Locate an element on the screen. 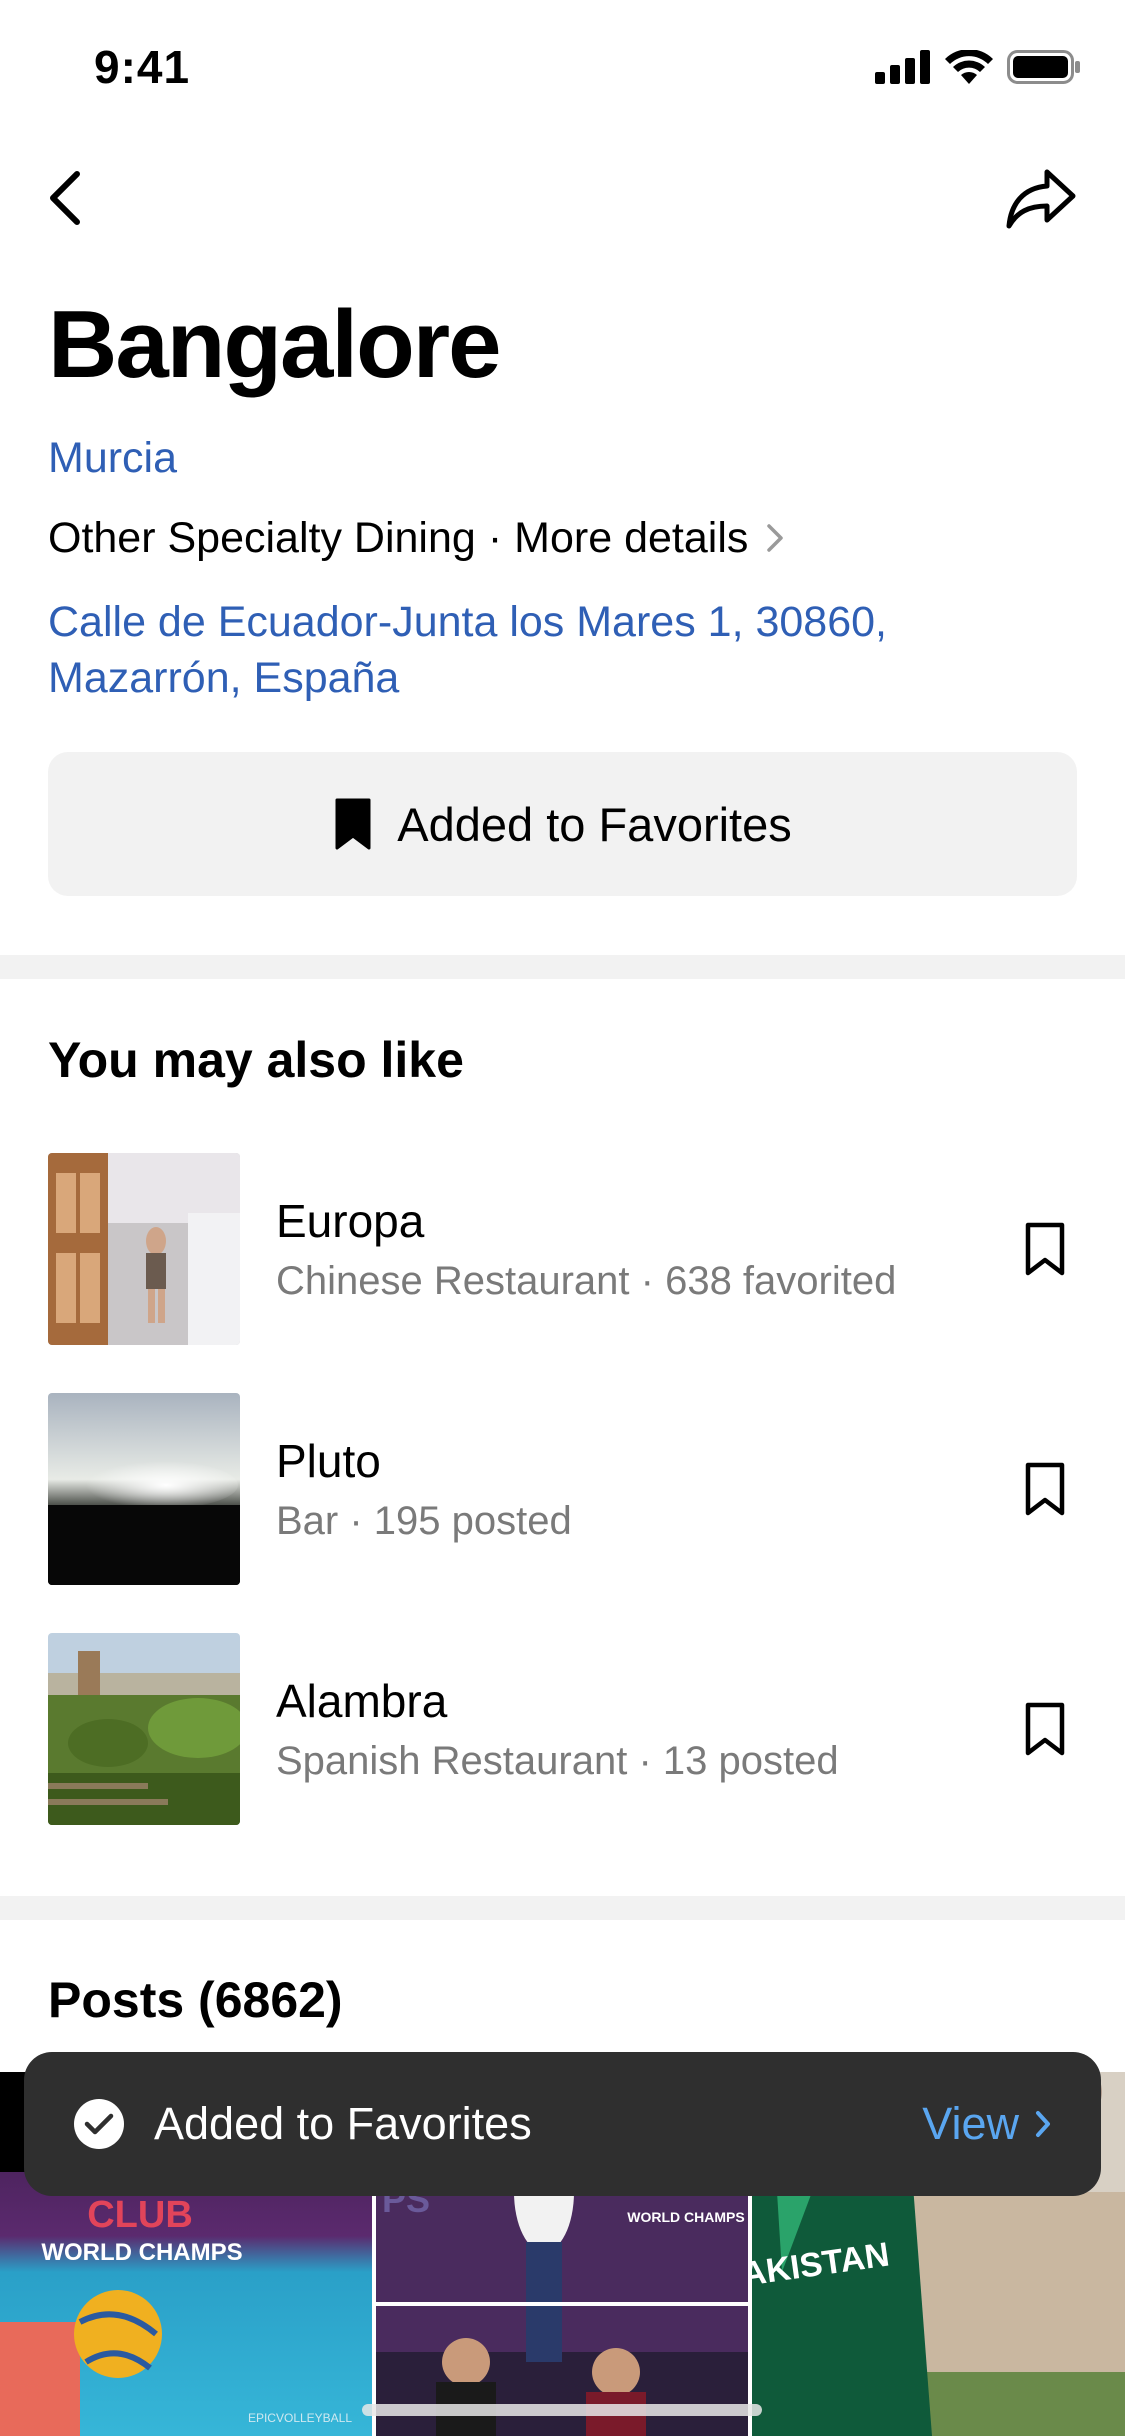  checkmark-circle-icon is located at coordinates (99, 2124).